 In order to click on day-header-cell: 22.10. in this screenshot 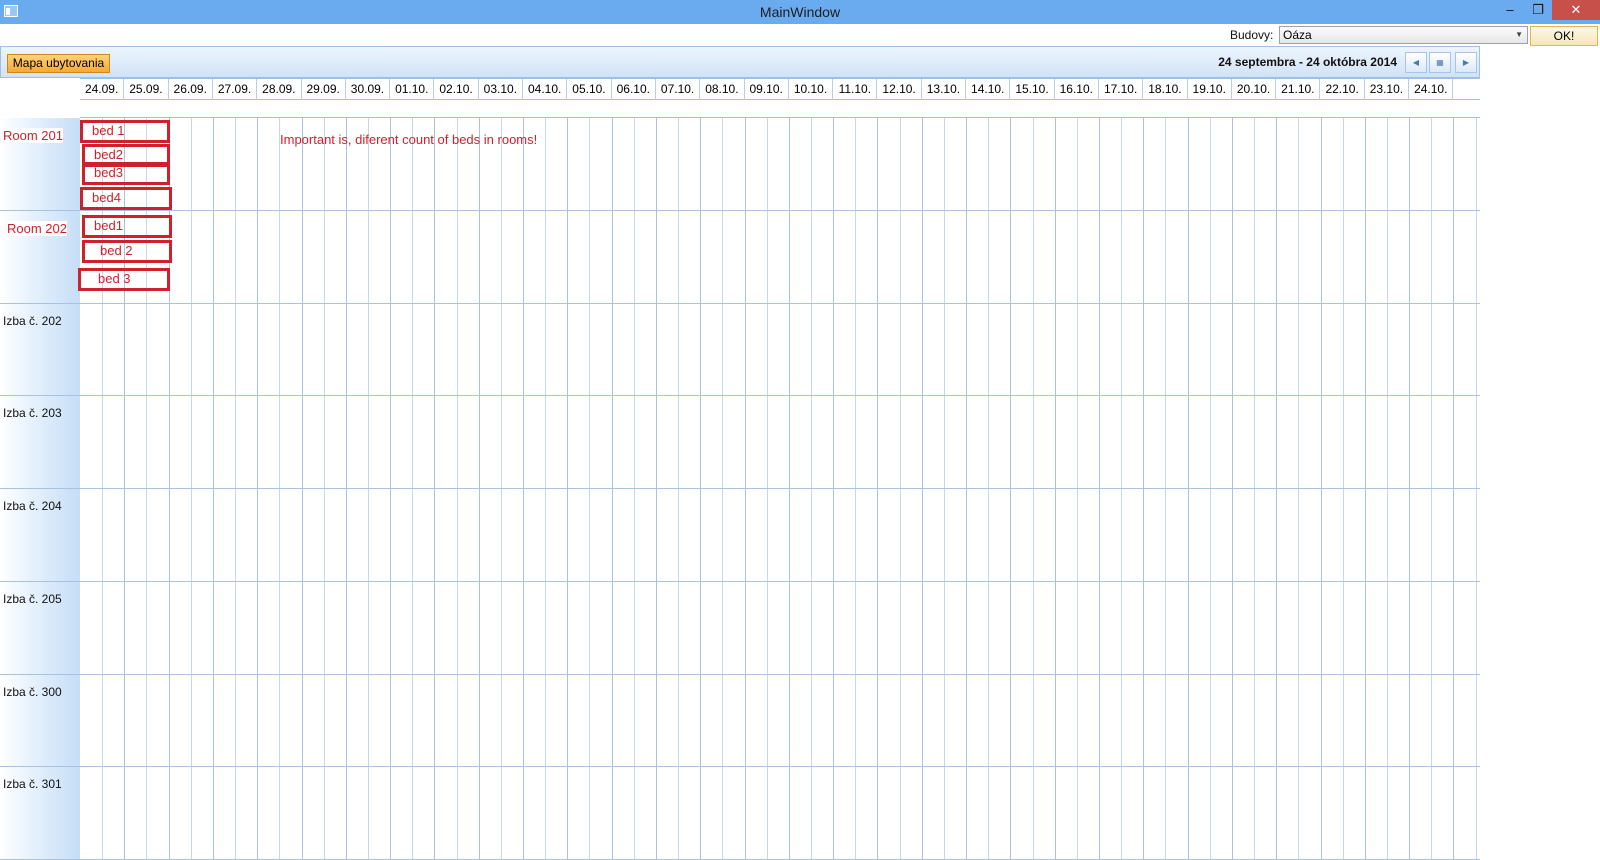, I will do `click(1343, 89)`.